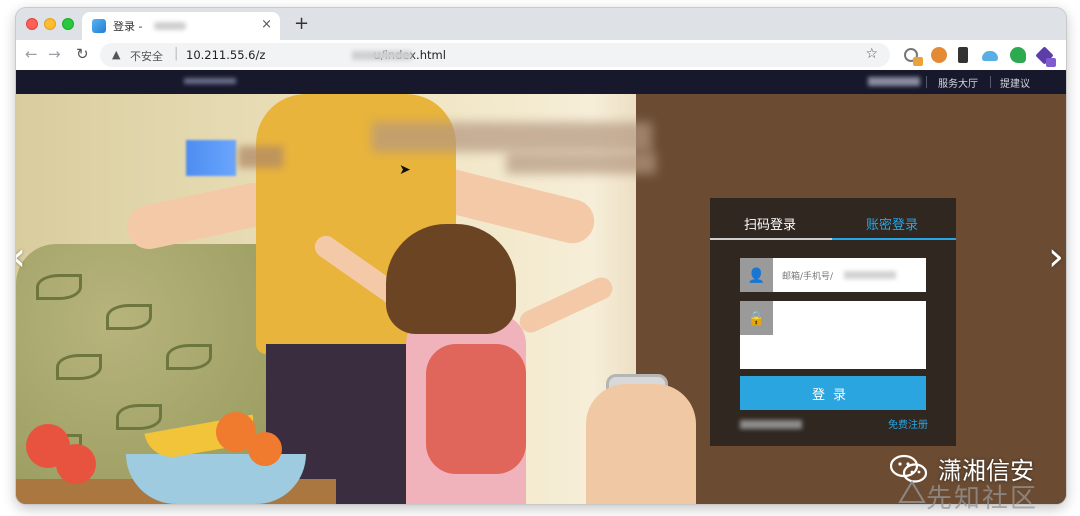 This screenshot has width=1080, height=516. I want to click on lock-icon: 🔒, so click(756, 318).